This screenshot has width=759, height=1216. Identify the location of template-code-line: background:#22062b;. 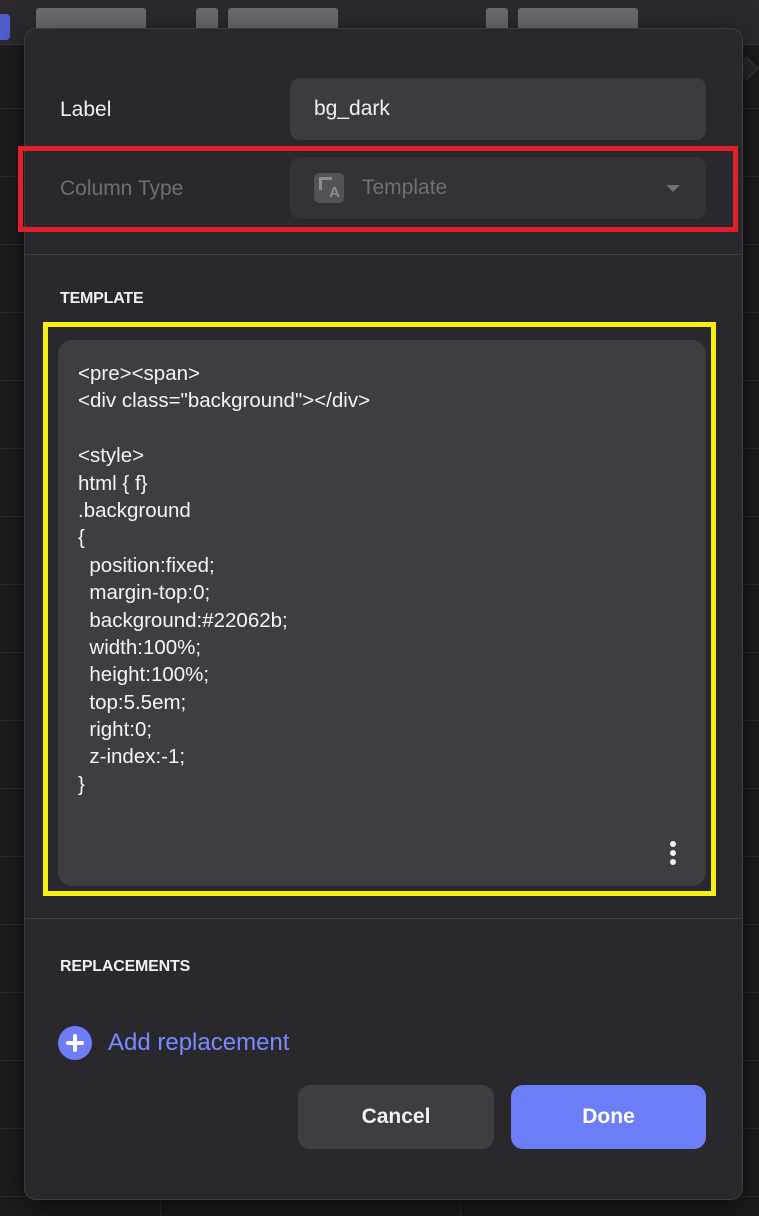
(183, 620).